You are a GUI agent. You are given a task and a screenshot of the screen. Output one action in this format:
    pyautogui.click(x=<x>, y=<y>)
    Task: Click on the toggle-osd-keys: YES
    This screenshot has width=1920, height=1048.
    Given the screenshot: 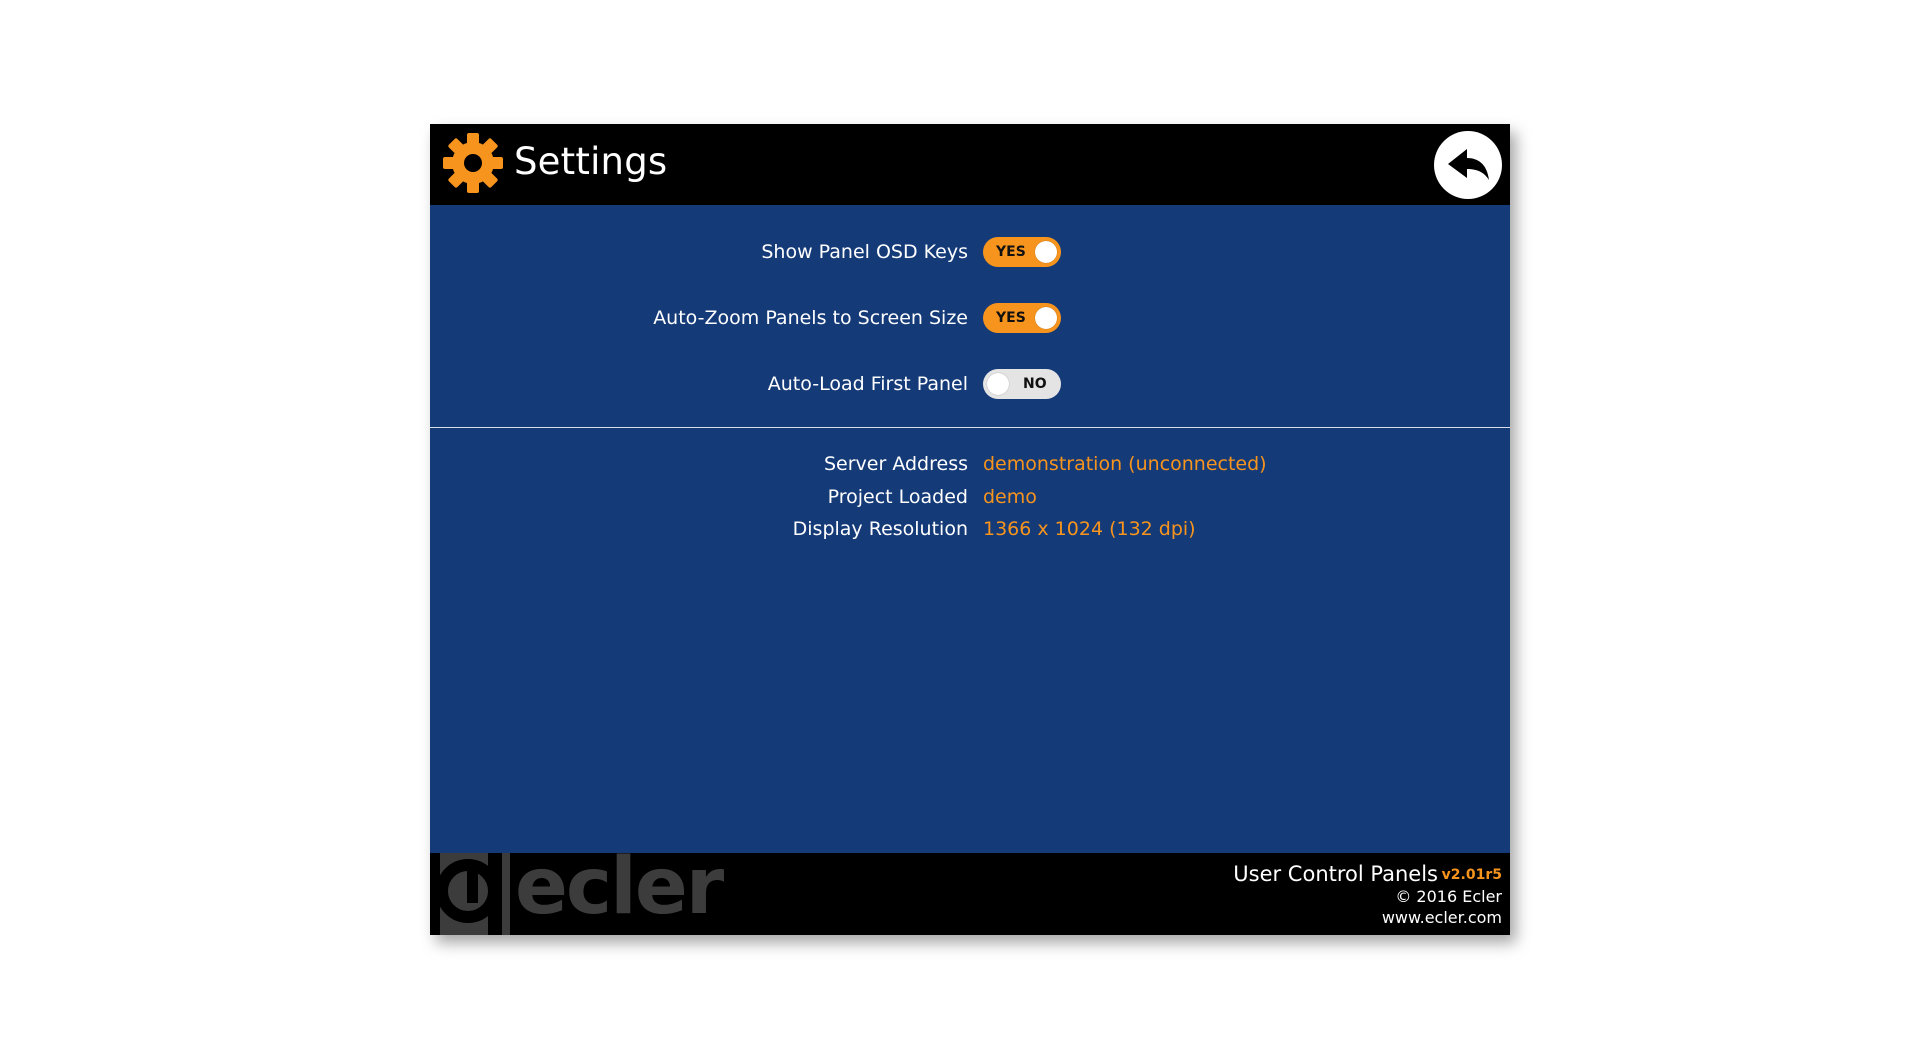 What is the action you would take?
    pyautogui.click(x=1022, y=252)
    